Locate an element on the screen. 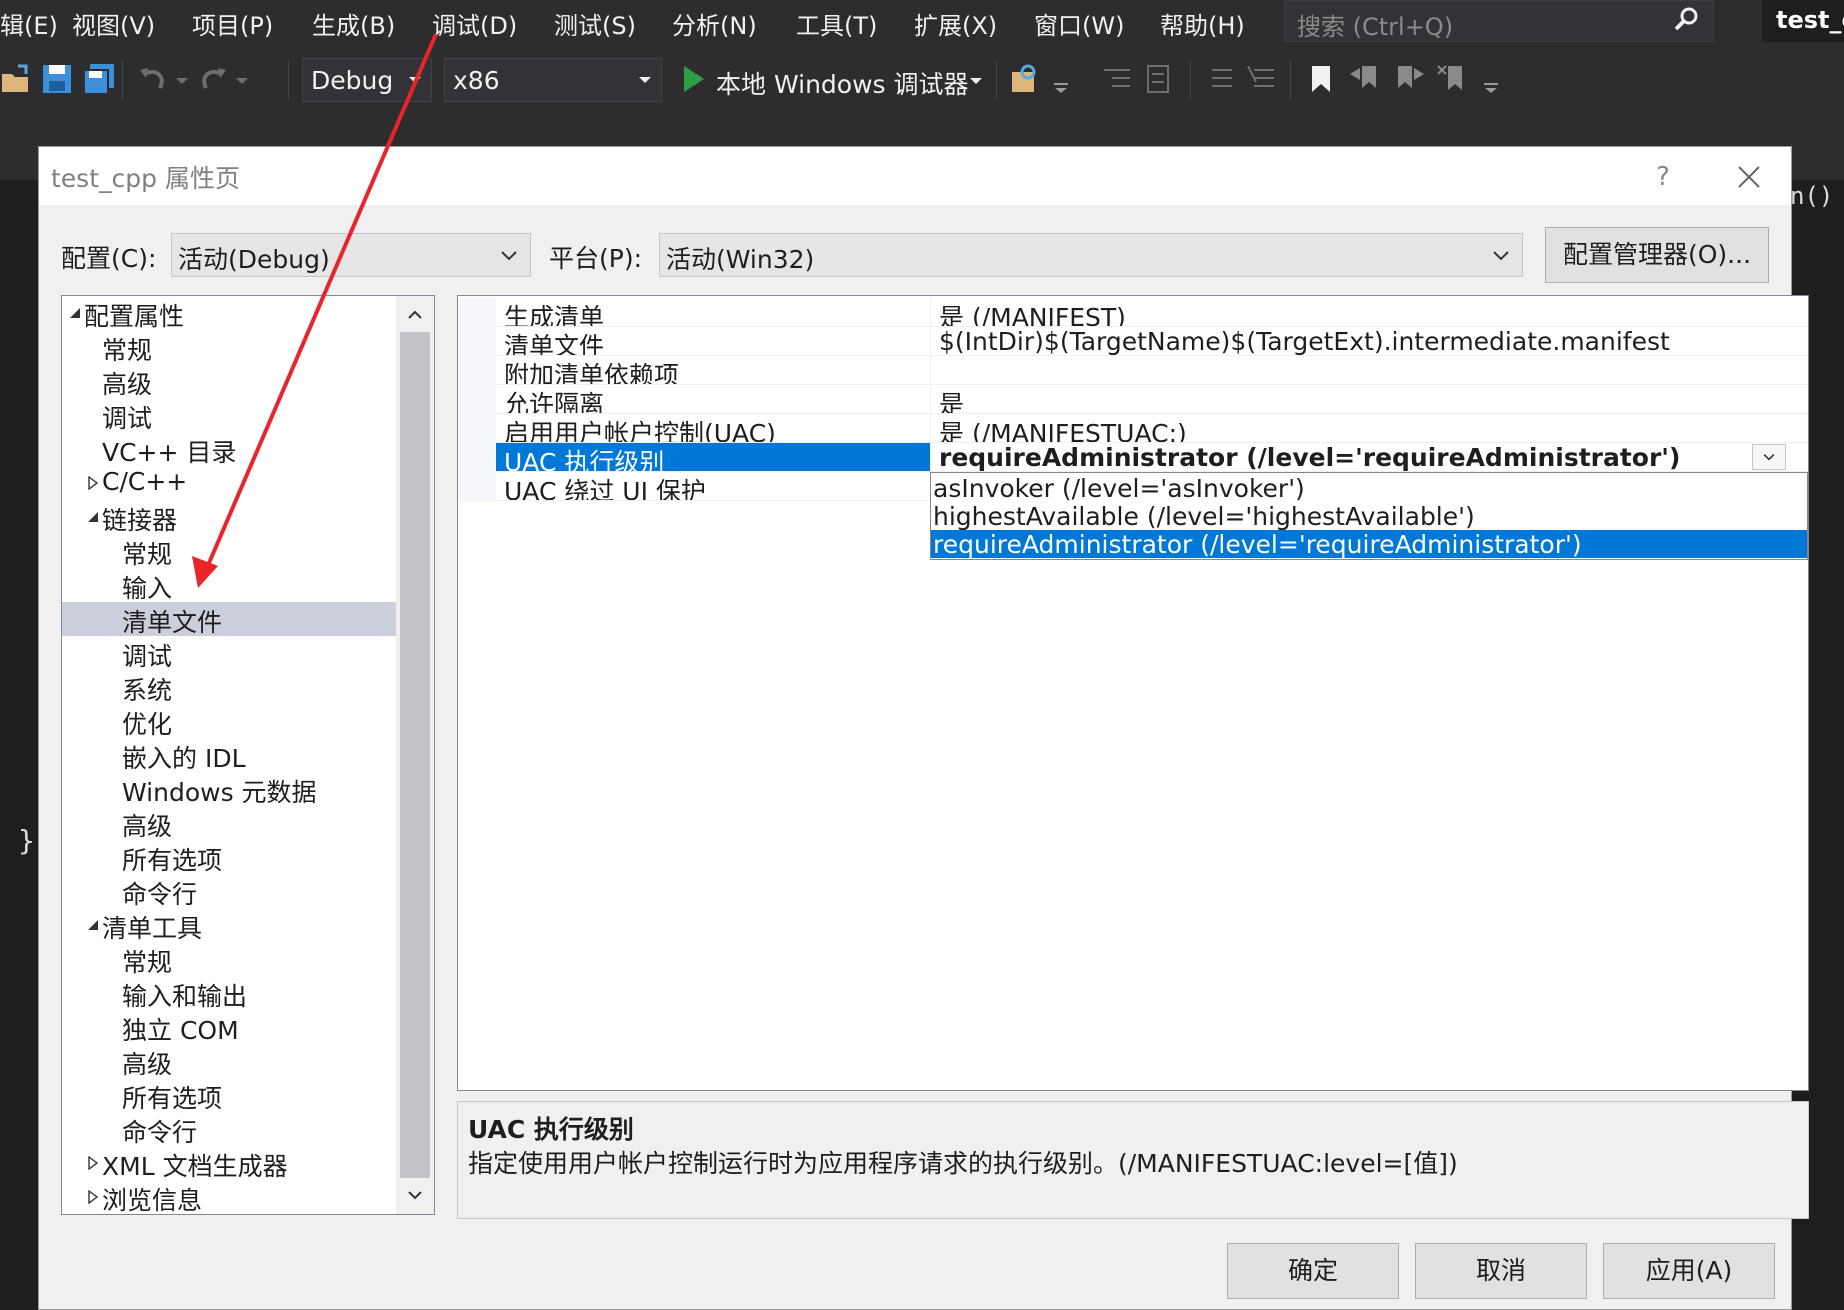  menu-tools: 工具(T) is located at coordinates (836, 23).